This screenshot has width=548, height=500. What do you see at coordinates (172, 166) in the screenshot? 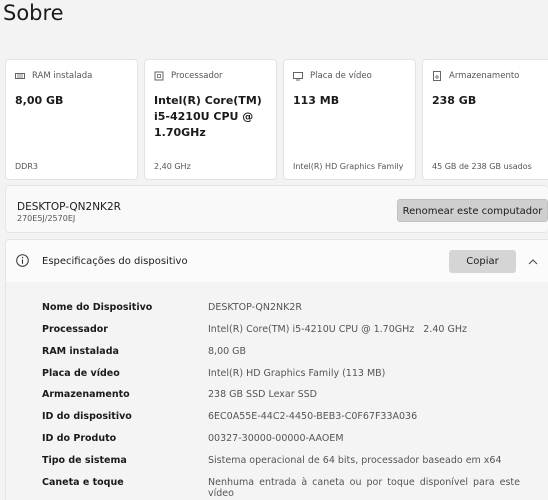
I see `card-subtext: 2,40 GHz` at bounding box center [172, 166].